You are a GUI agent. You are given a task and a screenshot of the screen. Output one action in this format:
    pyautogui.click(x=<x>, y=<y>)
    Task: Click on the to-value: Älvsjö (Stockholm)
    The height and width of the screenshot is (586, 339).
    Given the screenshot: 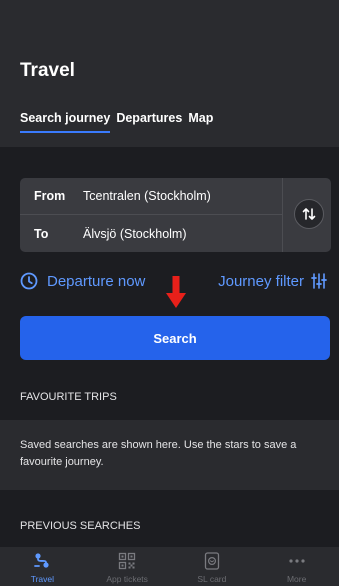 What is the action you would take?
    pyautogui.click(x=135, y=233)
    